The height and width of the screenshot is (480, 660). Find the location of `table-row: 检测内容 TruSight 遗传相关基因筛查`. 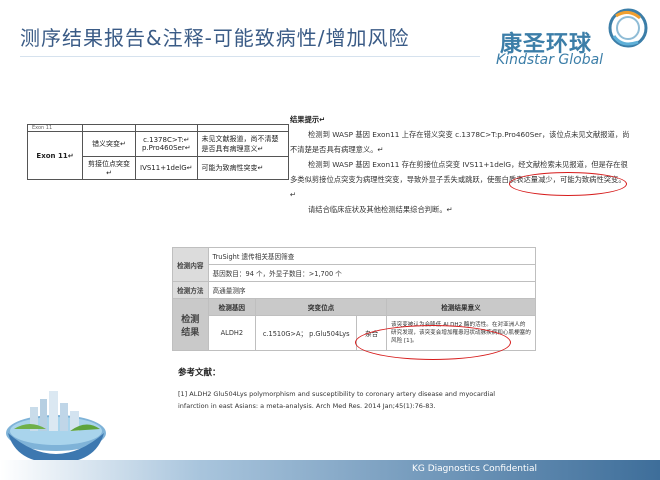

table-row: 检测内容 TruSight 遗传相关基因筛查 is located at coordinates (354, 264).